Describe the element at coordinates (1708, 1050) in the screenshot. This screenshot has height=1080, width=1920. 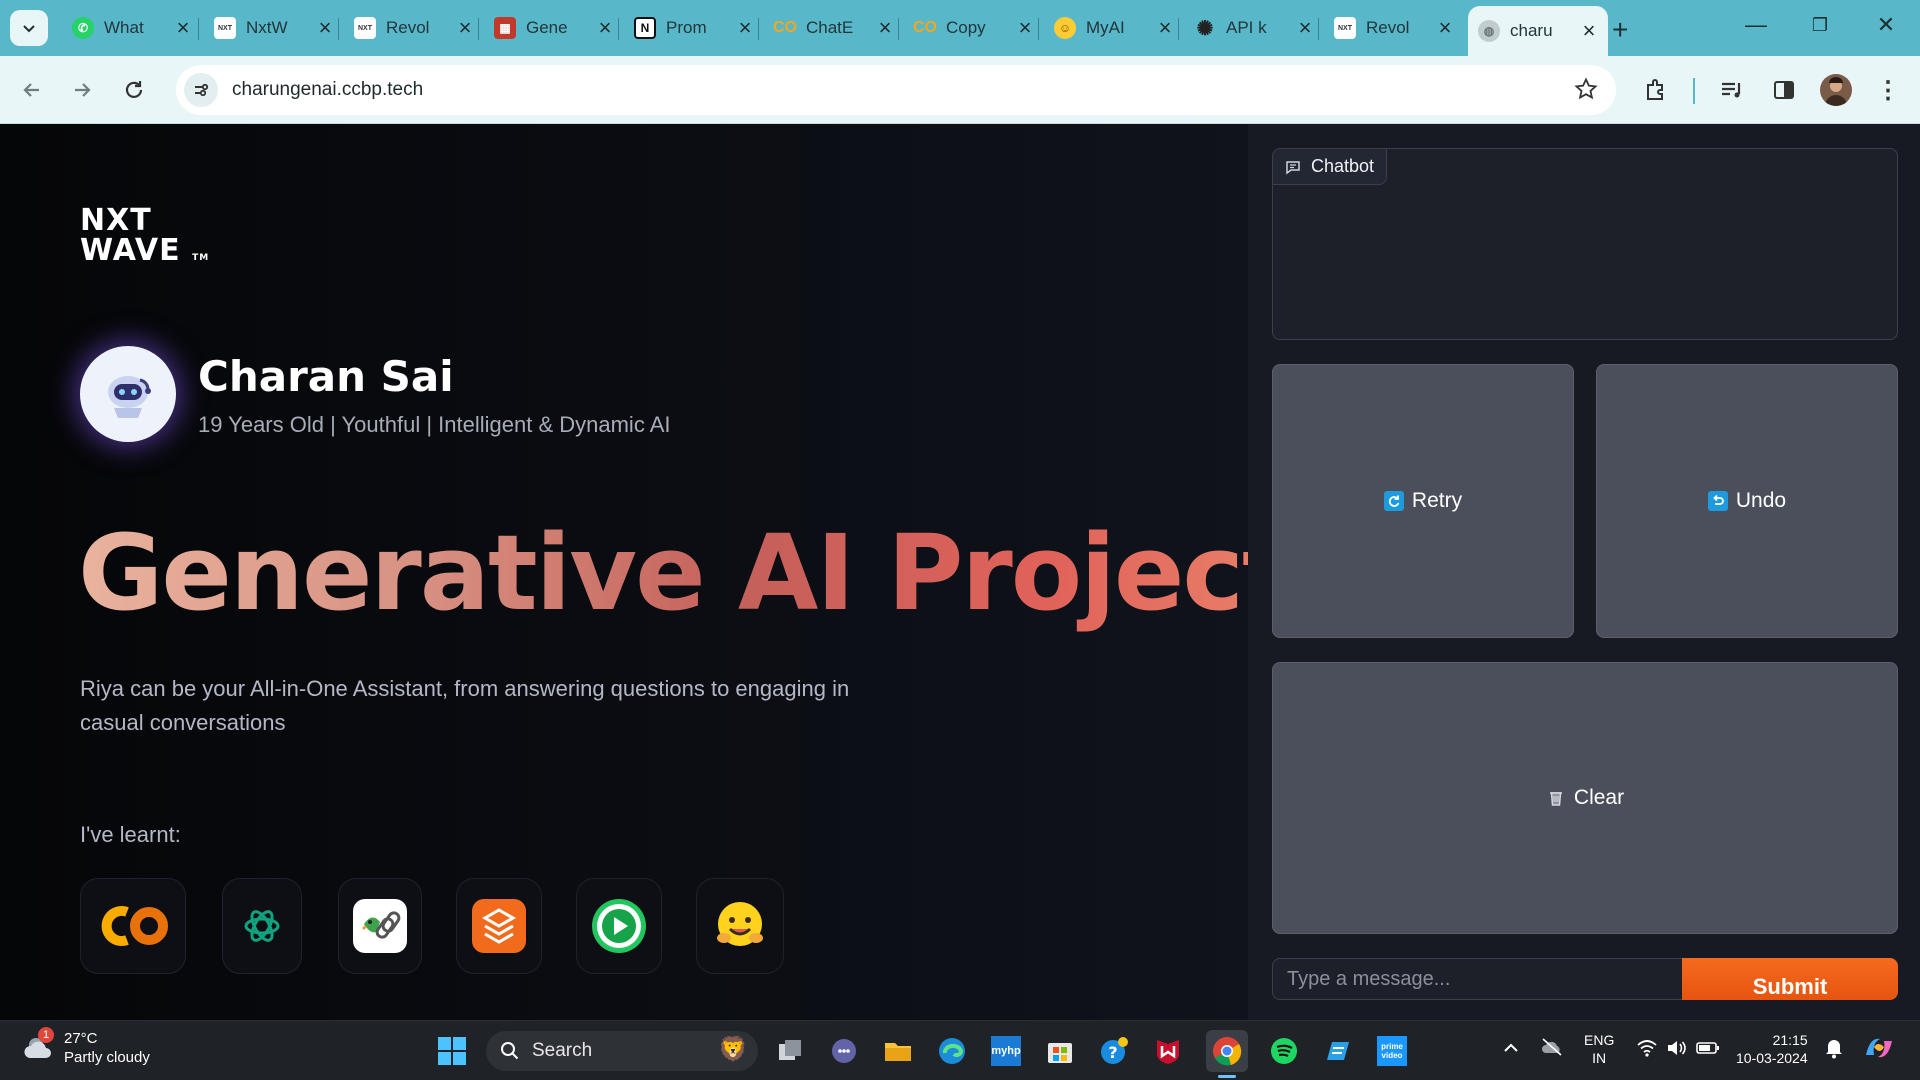
I see `battery-icon` at that location.